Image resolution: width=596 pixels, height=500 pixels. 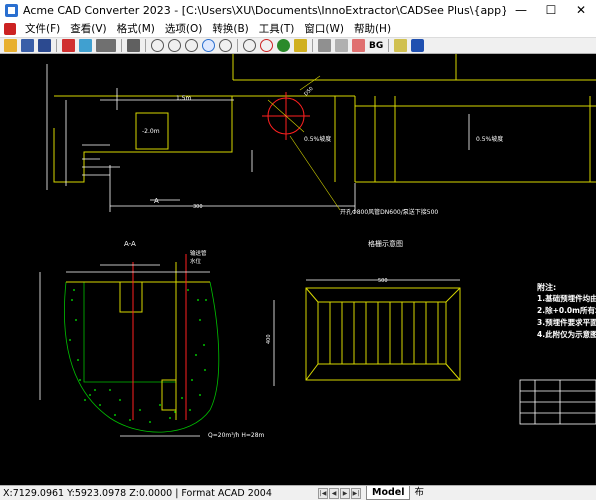 What do you see at coordinates (566, 298) in the screenshot?
I see `note-1: 1.基础预埋件均由土` at bounding box center [566, 298].